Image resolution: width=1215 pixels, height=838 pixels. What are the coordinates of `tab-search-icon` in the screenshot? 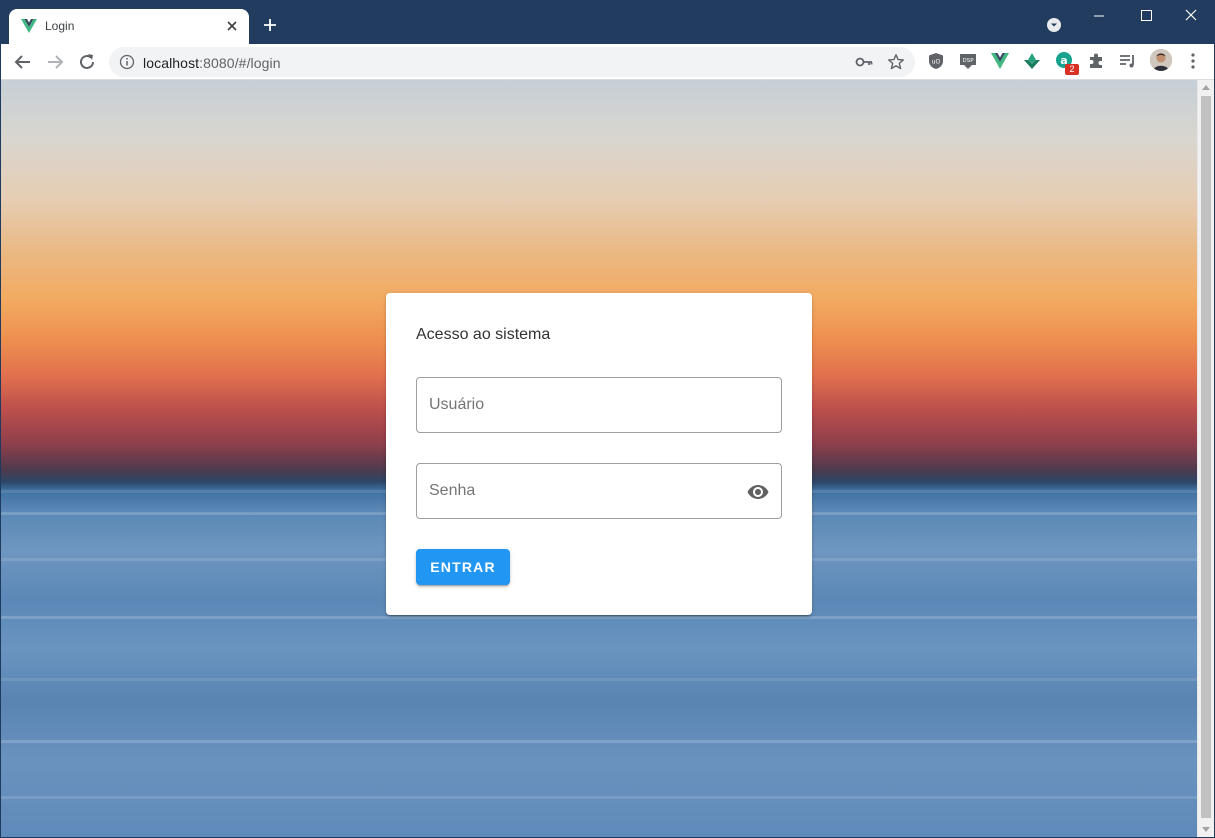 It's located at (1054, 25).